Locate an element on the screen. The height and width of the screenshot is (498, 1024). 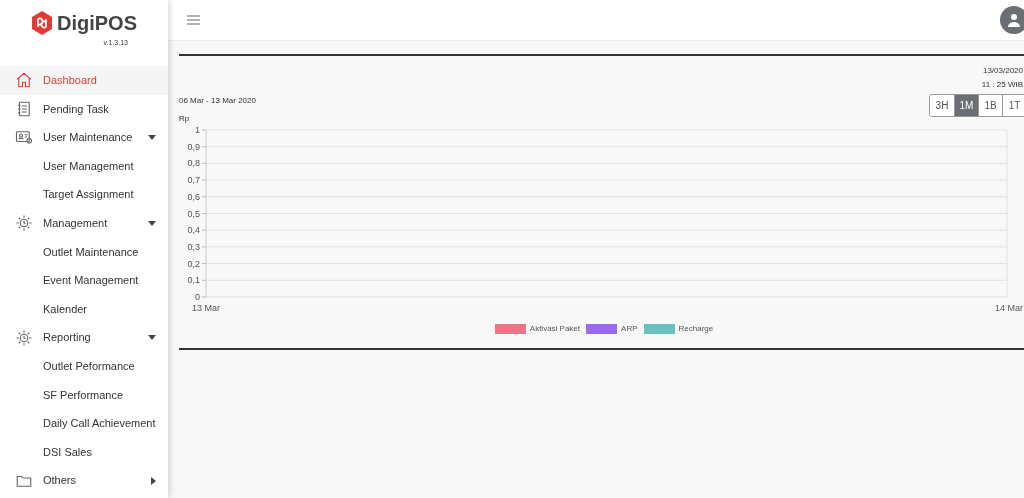
current-time: 11 : 25 WIB is located at coordinates (1002, 85).